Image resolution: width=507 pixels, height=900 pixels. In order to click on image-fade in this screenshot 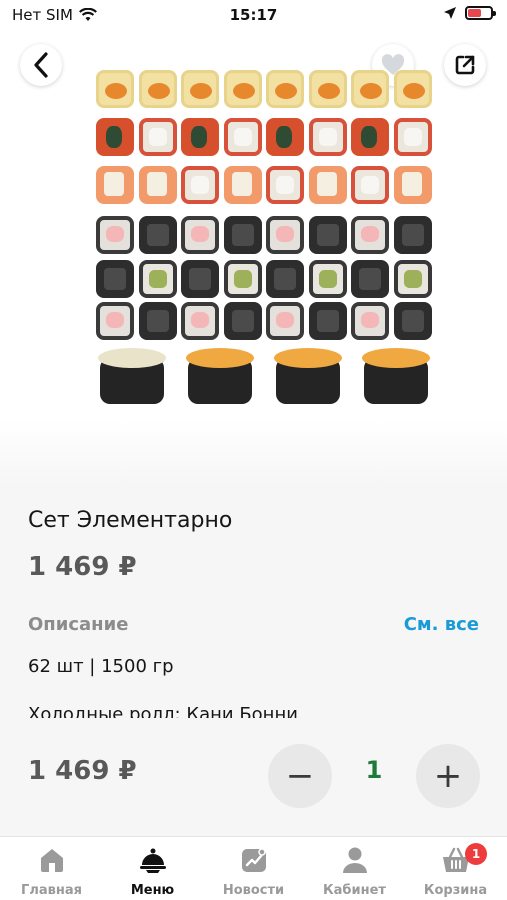, I will do `click(253, 453)`.